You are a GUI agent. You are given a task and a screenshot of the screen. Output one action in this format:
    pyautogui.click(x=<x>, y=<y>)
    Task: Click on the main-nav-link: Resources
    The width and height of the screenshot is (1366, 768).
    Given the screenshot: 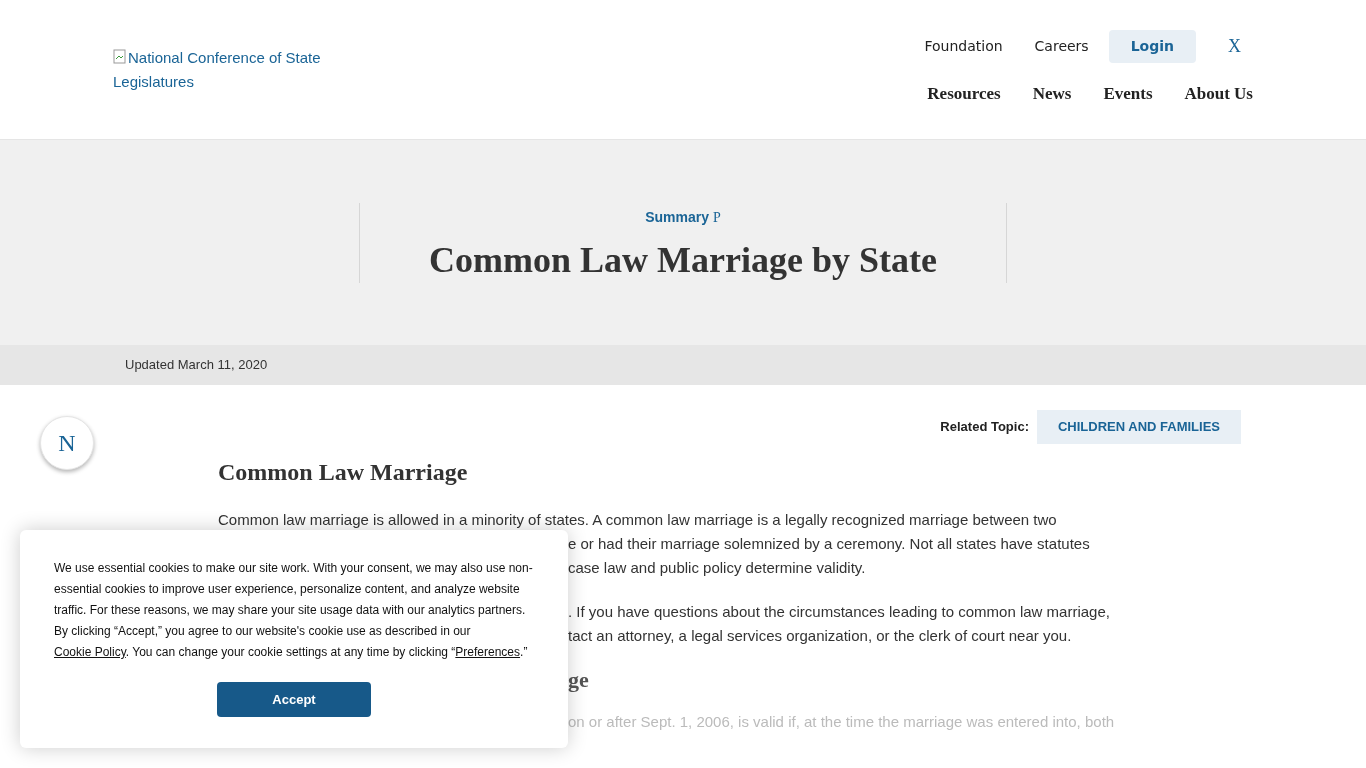 What is the action you would take?
    pyautogui.click(x=964, y=94)
    